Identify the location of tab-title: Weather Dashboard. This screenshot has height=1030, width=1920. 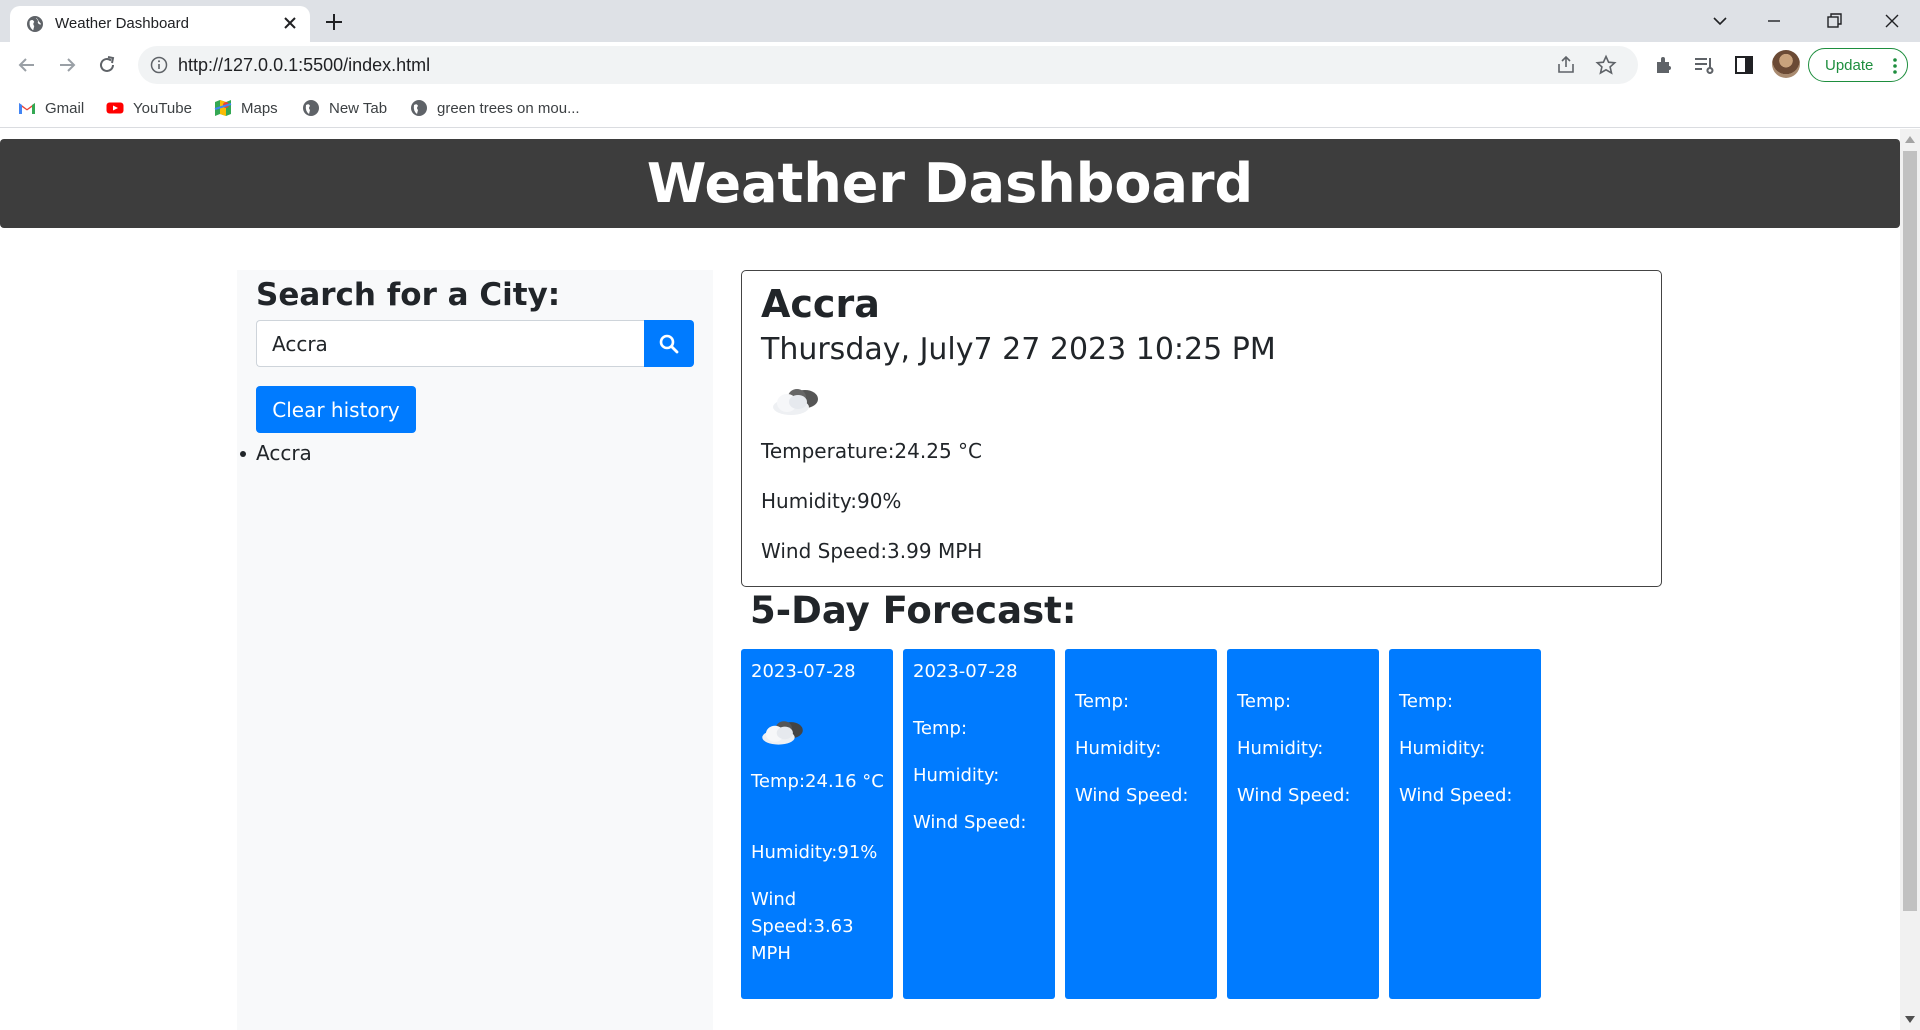
(122, 23).